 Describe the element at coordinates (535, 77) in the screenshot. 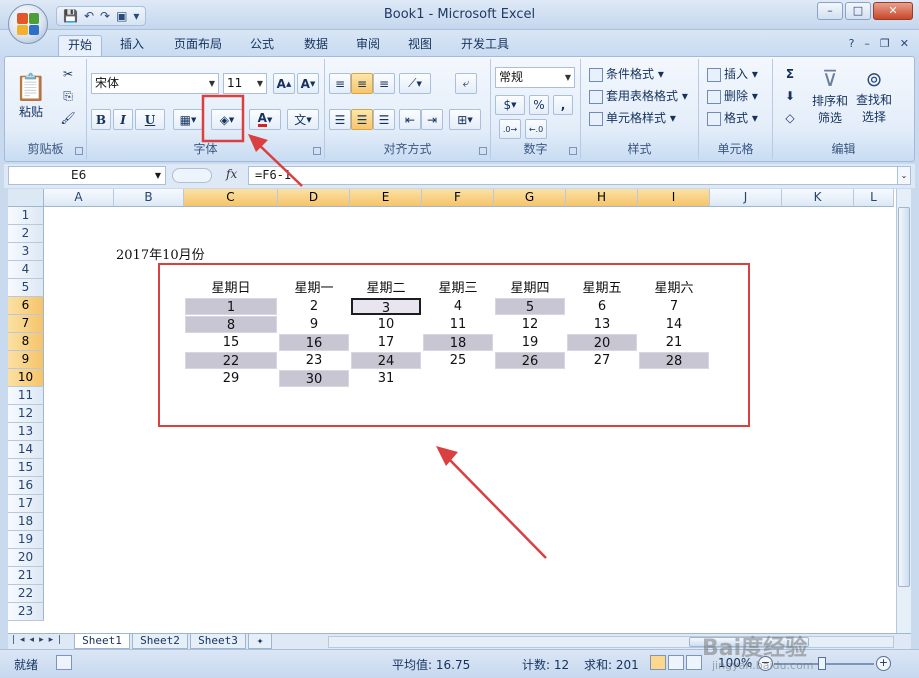

I see `number-format-select: 常规 ▼` at that location.